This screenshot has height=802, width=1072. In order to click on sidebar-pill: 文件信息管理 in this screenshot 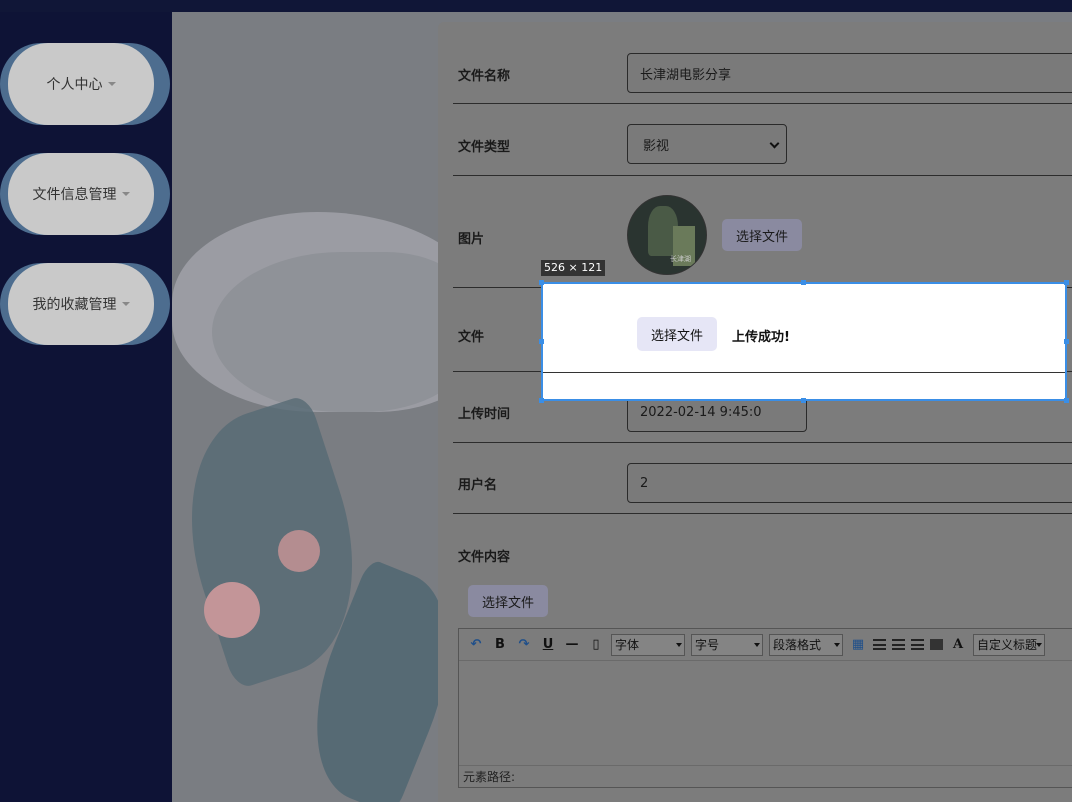, I will do `click(81, 194)`.